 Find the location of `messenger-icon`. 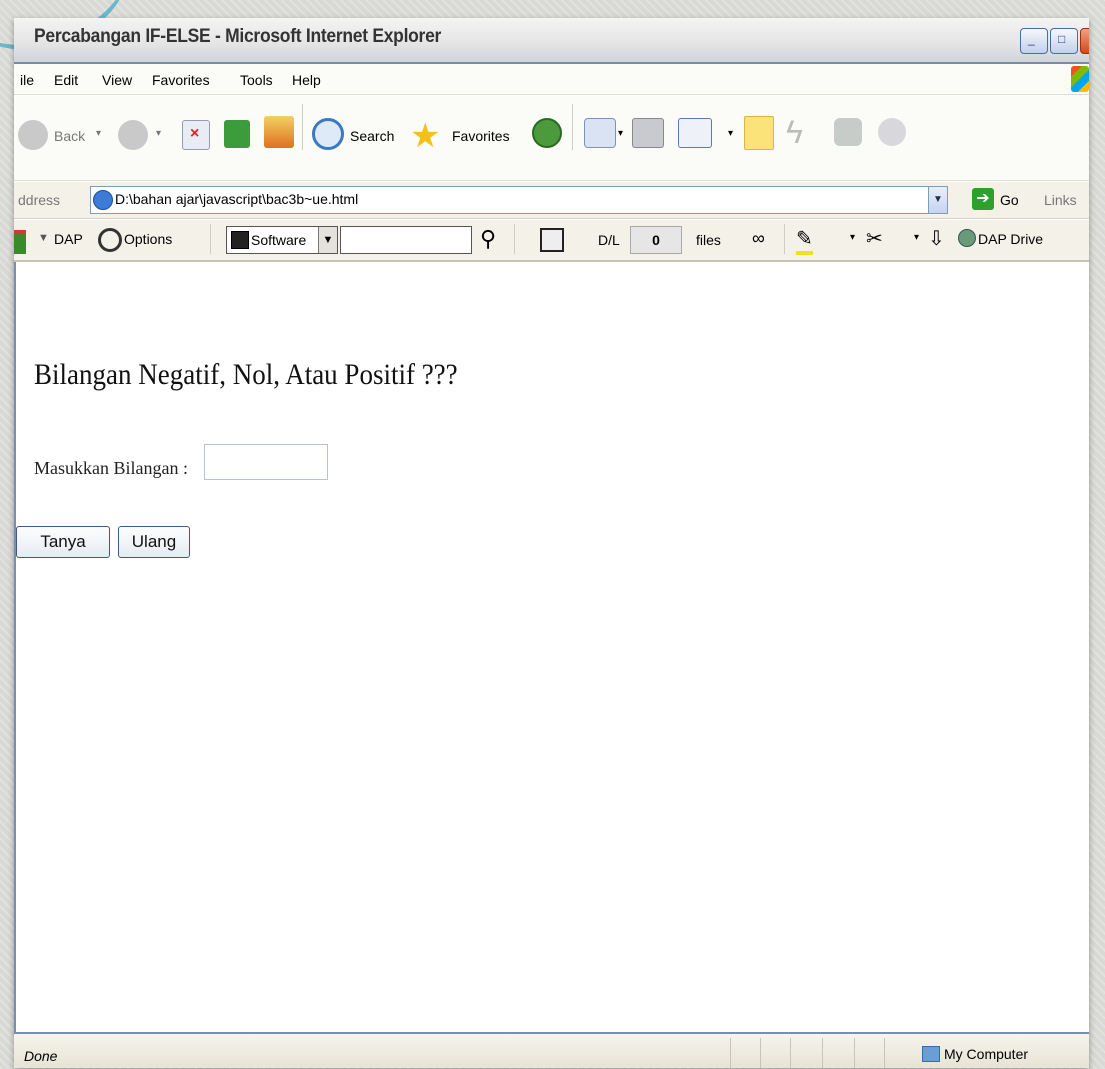

messenger-icon is located at coordinates (848, 132).